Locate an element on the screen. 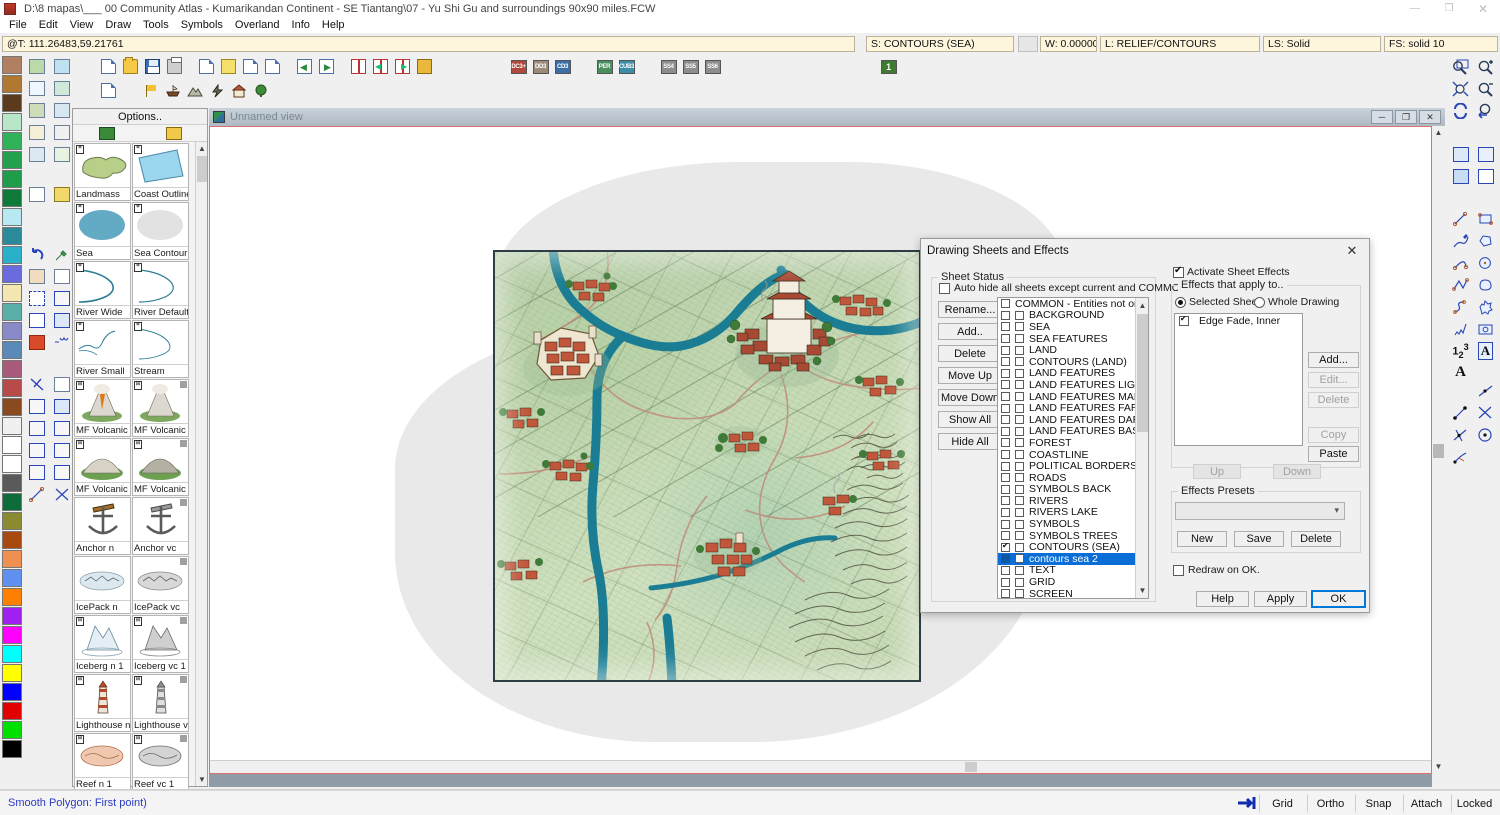 This screenshot has width=1500, height=815. sheet-row: COMMON - Entities not on any is located at coordinates (1073, 304).